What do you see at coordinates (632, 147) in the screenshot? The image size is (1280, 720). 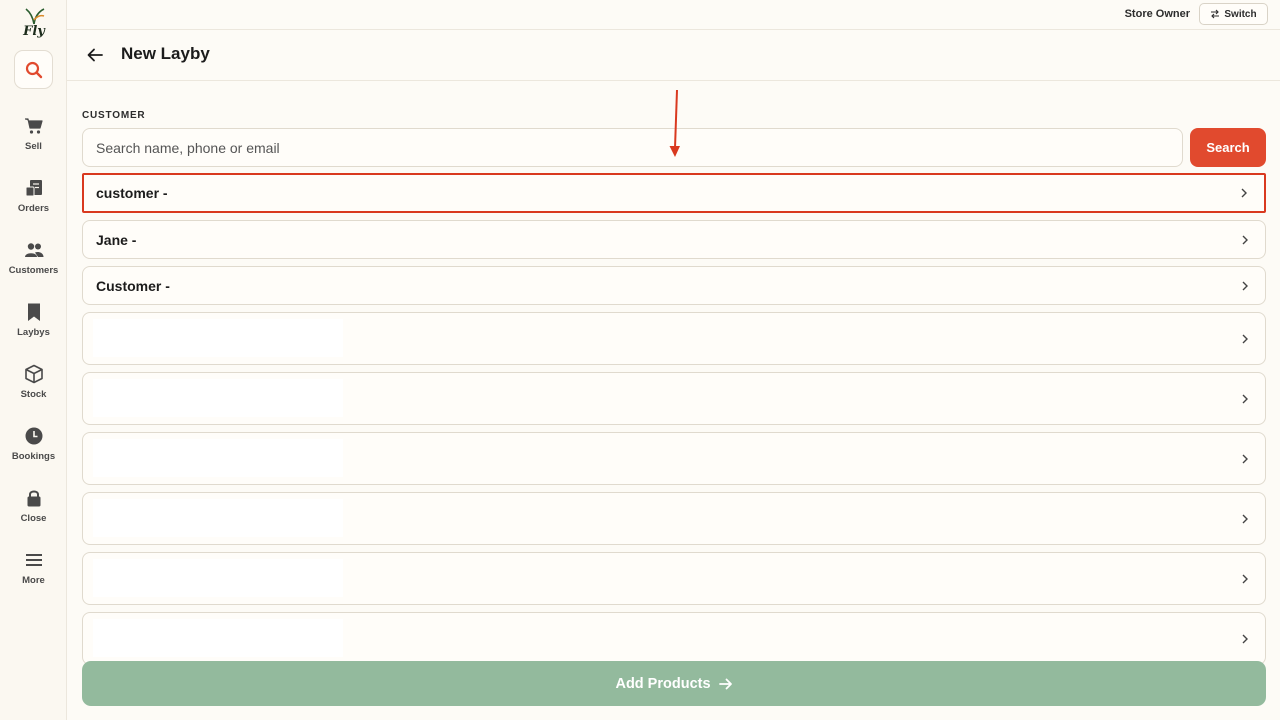 I see `customer-search-input` at bounding box center [632, 147].